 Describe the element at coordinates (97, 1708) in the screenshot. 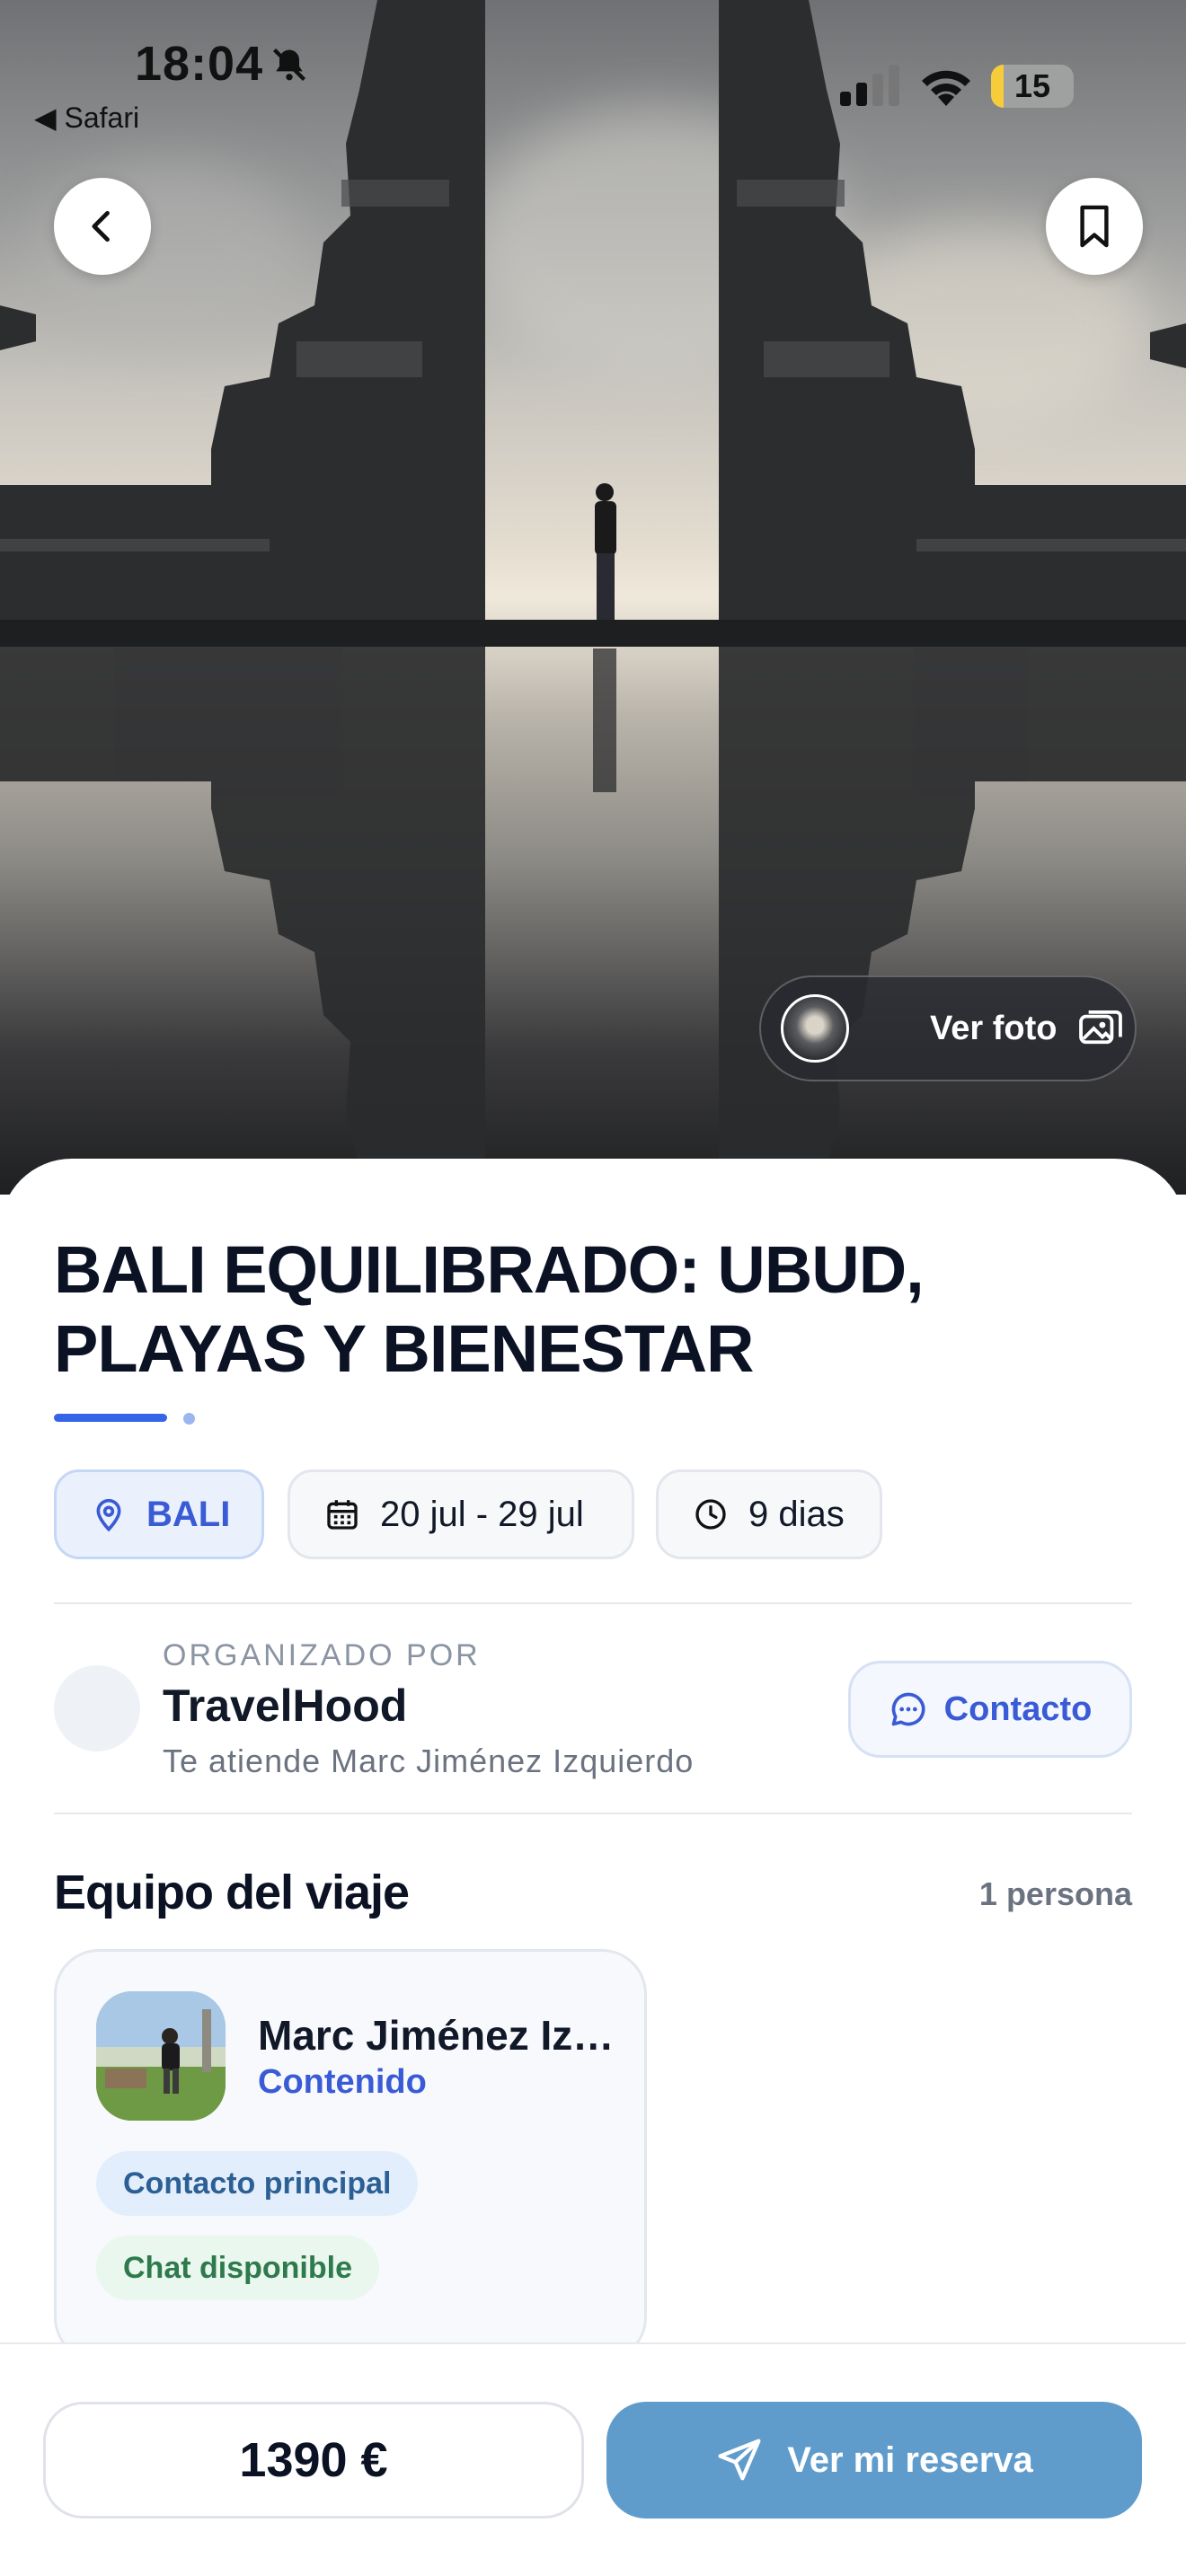

I see `organizer-avatar` at that location.